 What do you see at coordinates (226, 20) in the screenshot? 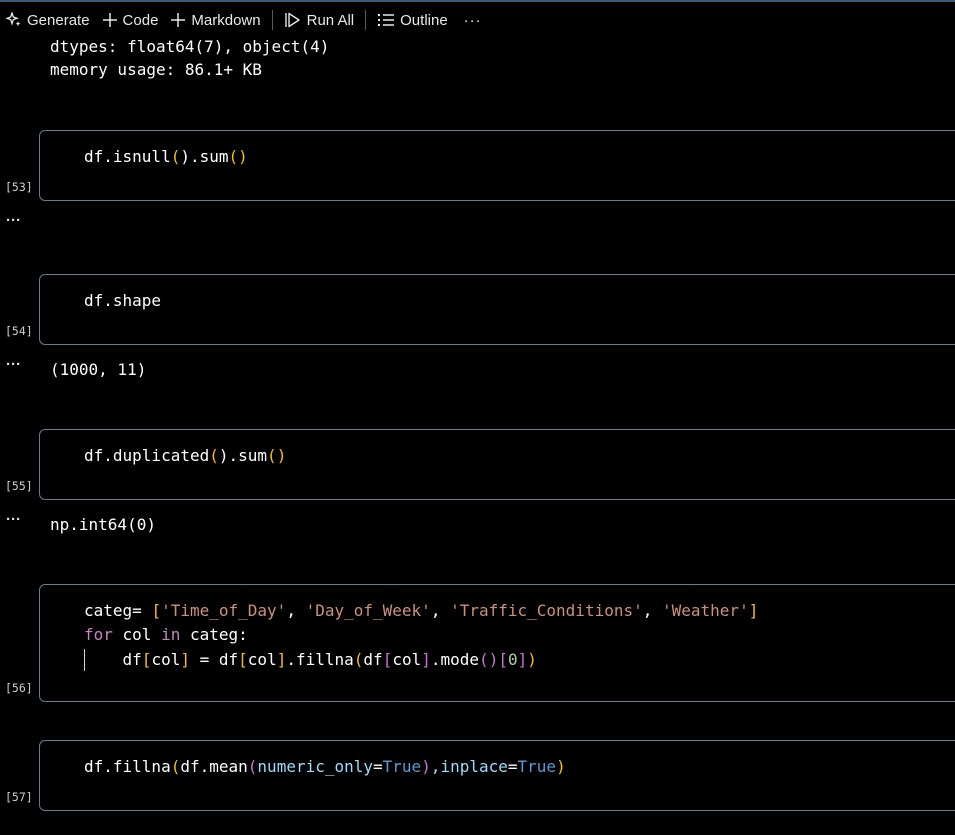
I see `markdown-label: Markdown` at bounding box center [226, 20].